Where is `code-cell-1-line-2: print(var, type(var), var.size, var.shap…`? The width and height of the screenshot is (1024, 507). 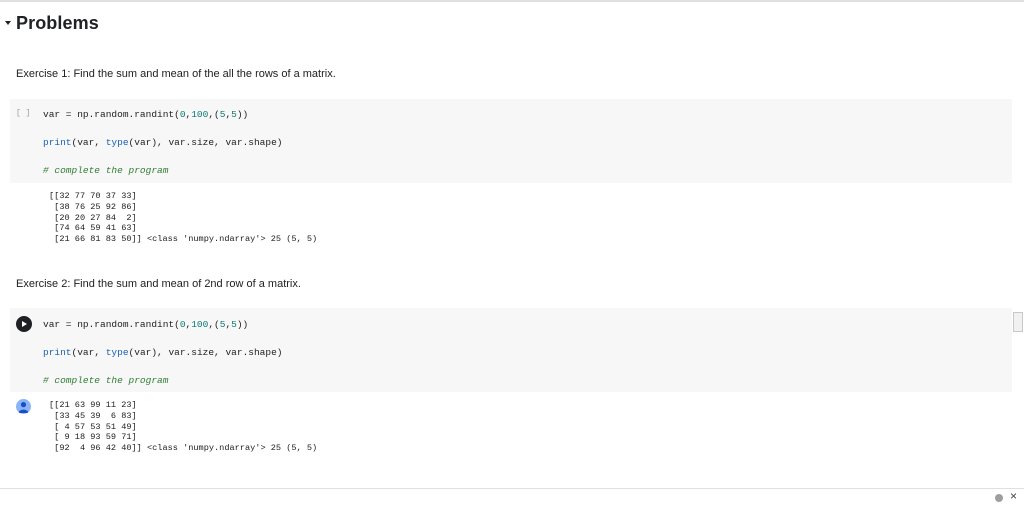 code-cell-1-line-2: print(var, type(var), var.size, var.shap… is located at coordinates (162, 142).